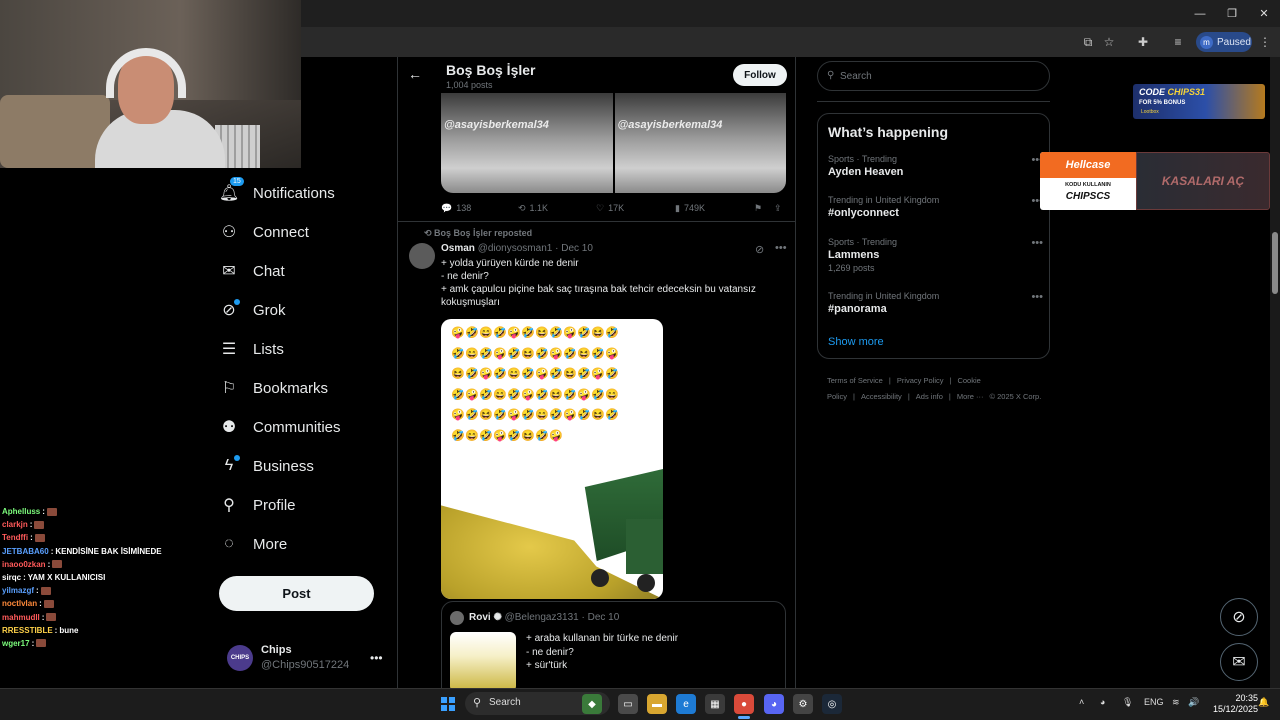 The width and height of the screenshot is (1280, 720). I want to click on reply-button: 💬 138, so click(456, 208).